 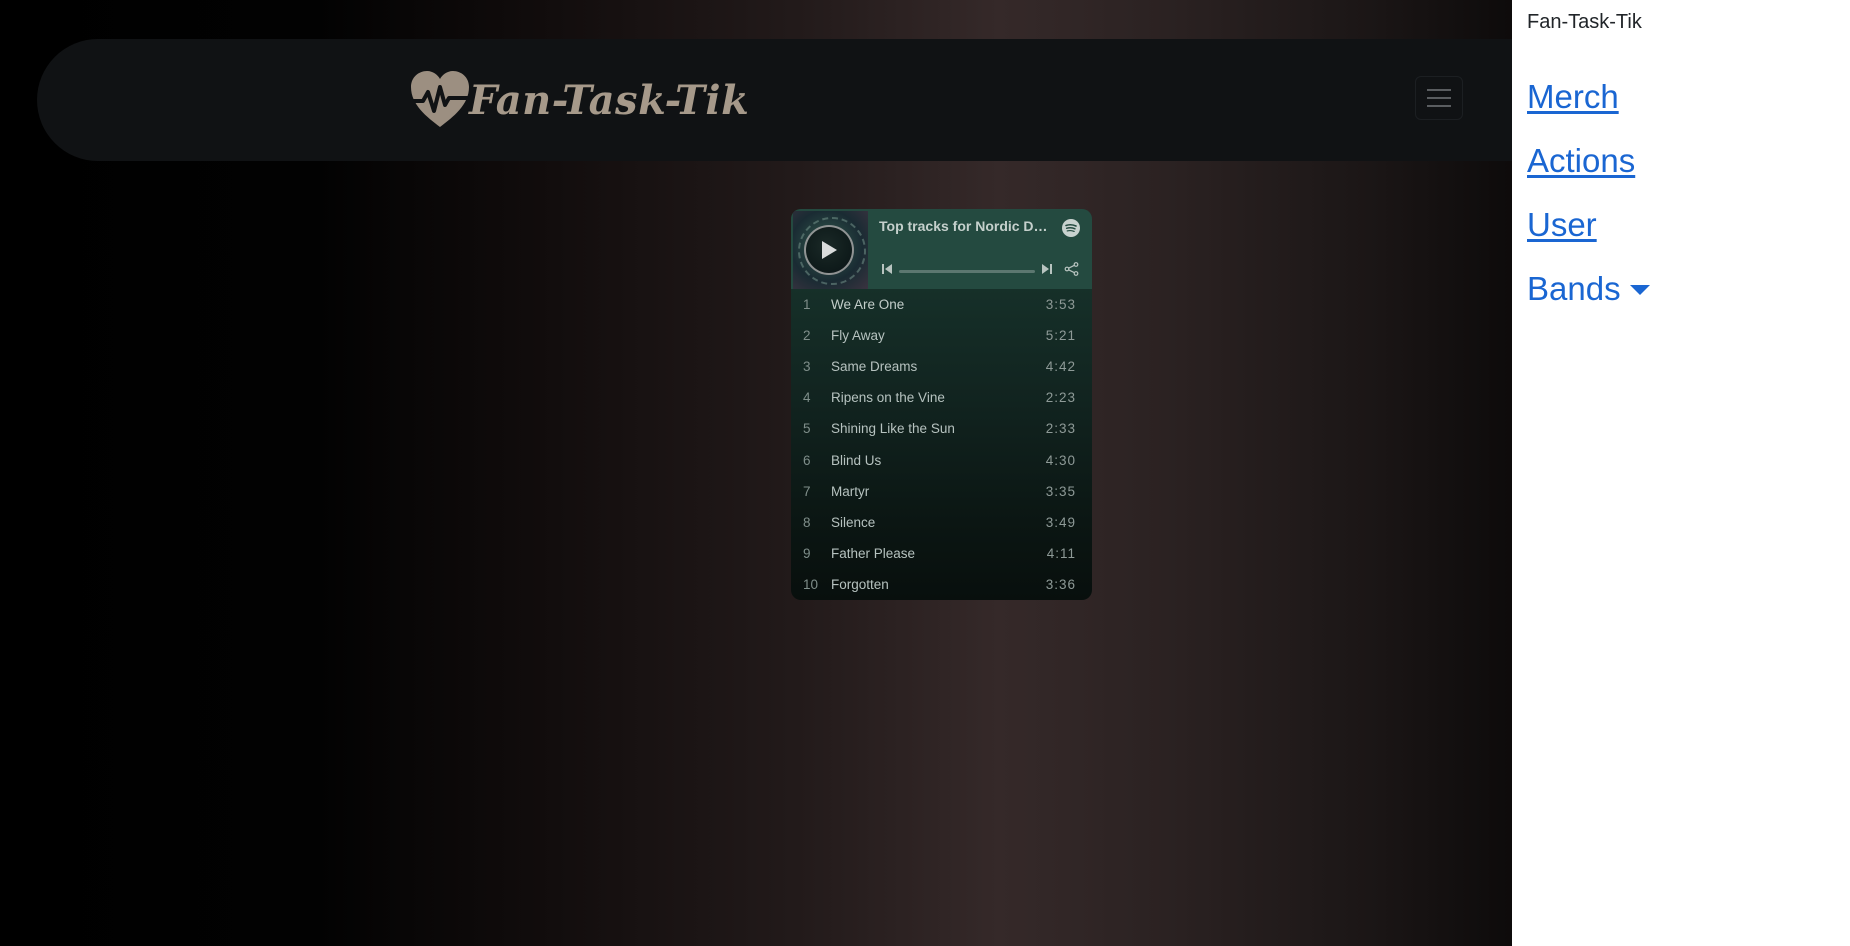 What do you see at coordinates (807, 367) in the screenshot?
I see `track-number: 3` at bounding box center [807, 367].